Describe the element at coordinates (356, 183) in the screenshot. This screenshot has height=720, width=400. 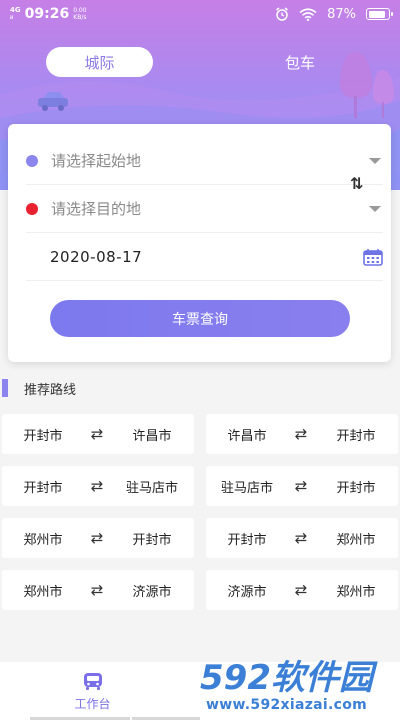
I see `swap-icon: ⇅` at that location.